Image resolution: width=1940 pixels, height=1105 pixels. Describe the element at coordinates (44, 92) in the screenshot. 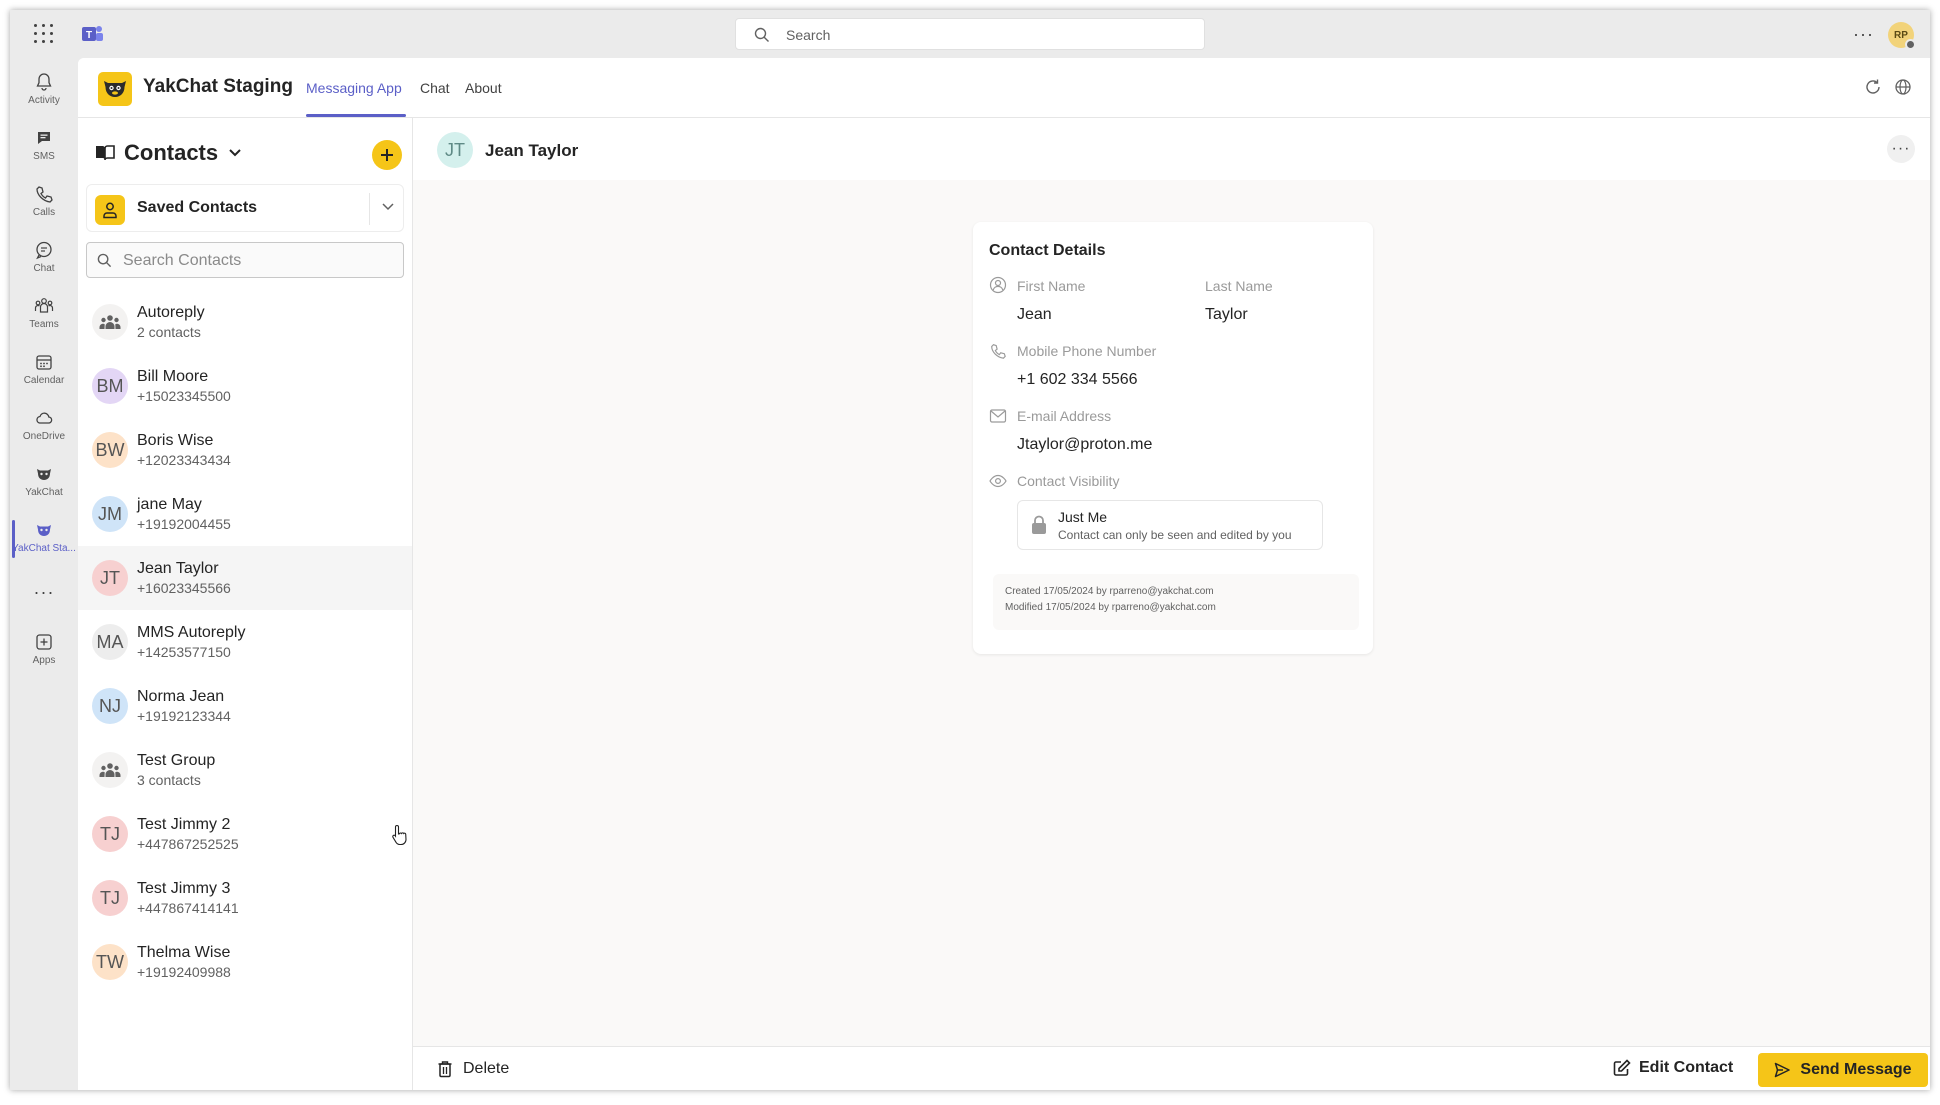

I see `rail-item-activity: Activity` at that location.